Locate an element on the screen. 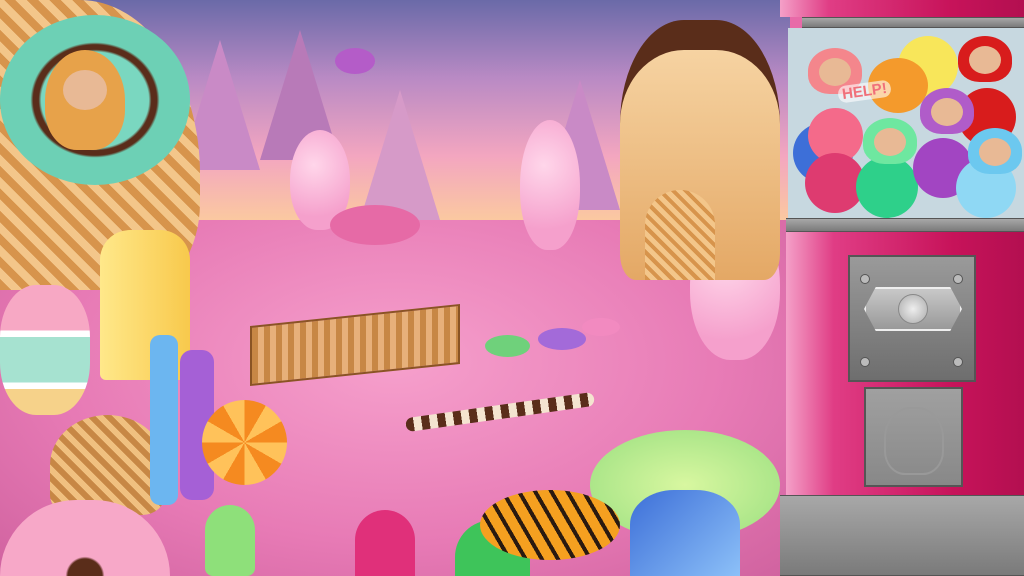  gumball-glass: HELP! is located at coordinates (906, 123).